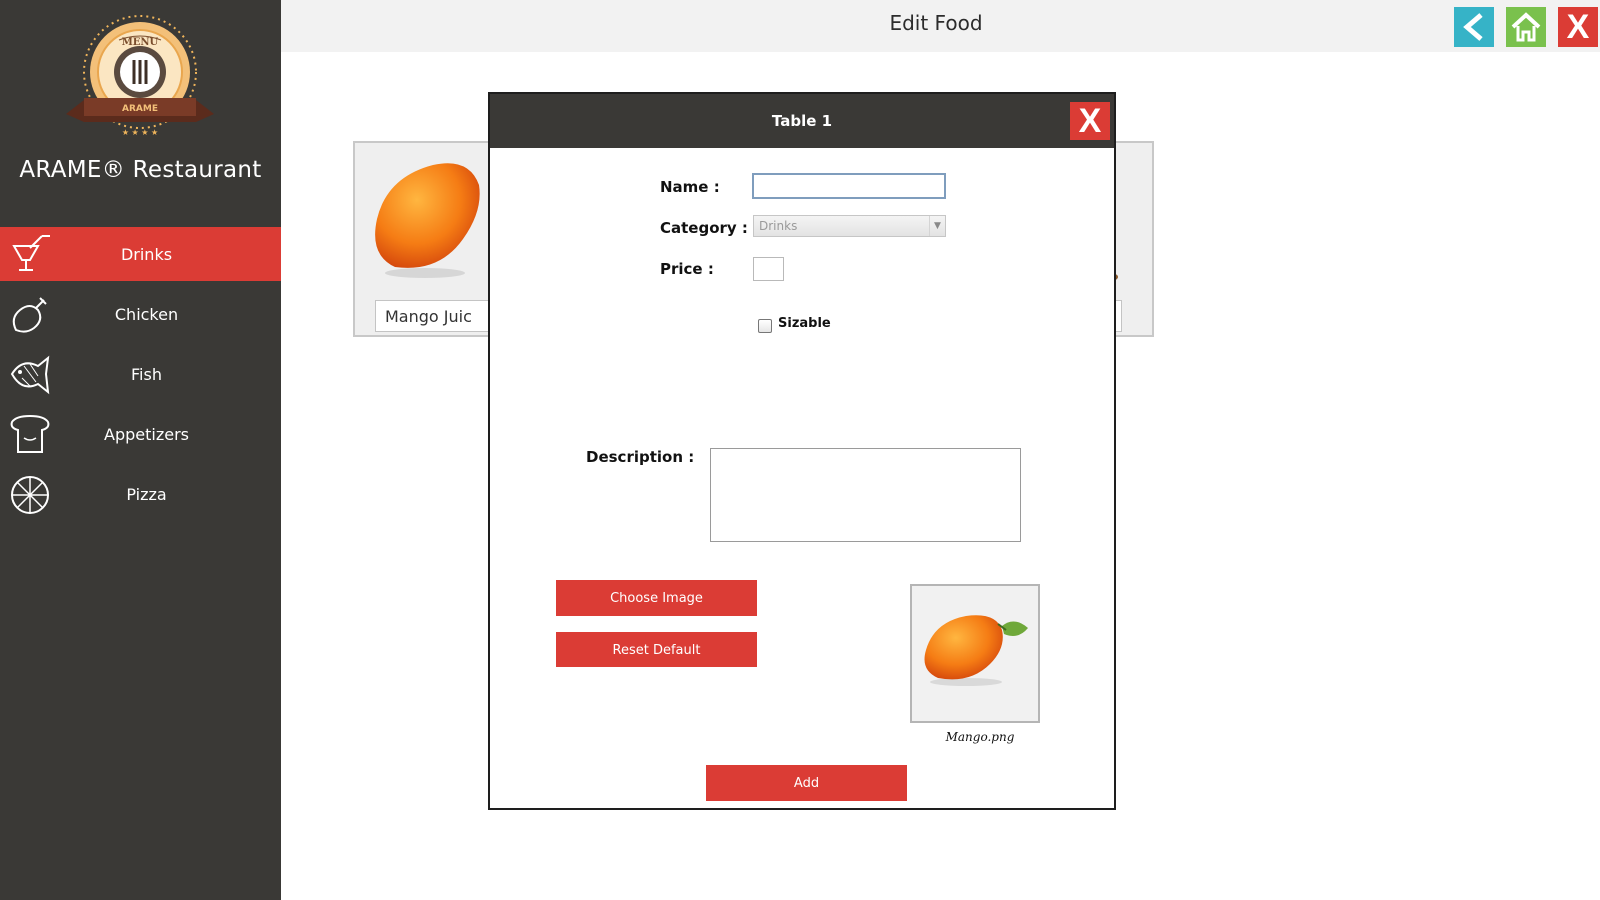  Describe the element at coordinates (656, 598) in the screenshot. I see `choose-image-button: Choose Image` at that location.